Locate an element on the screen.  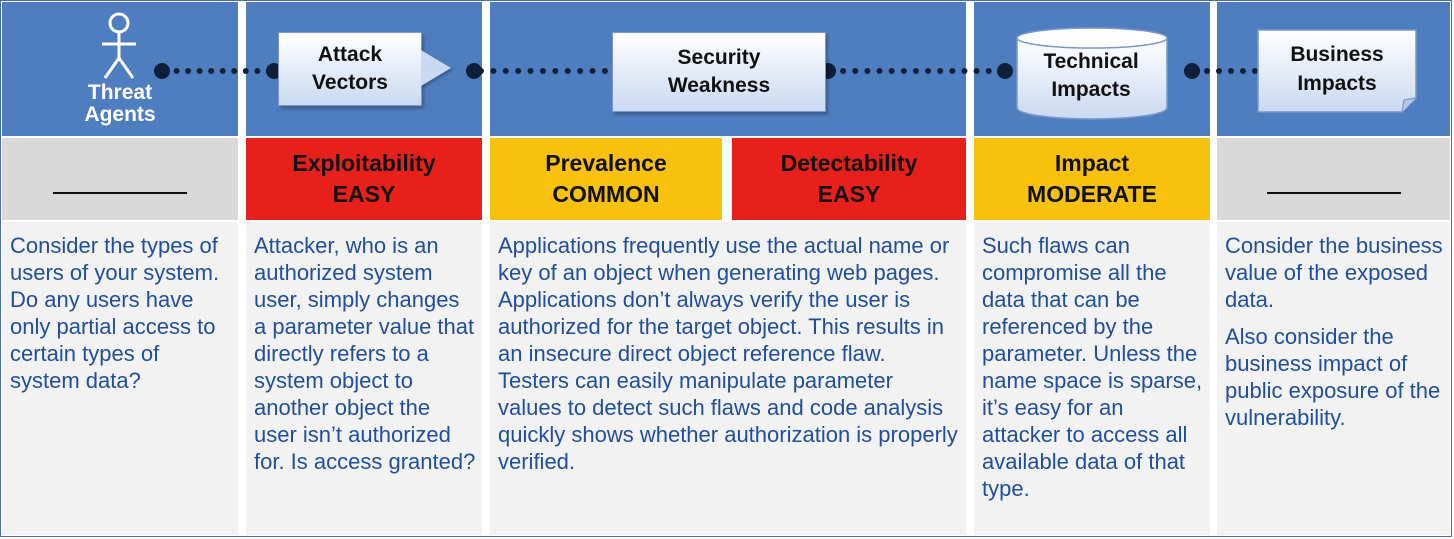
impact-label: Impact is located at coordinates (1092, 163).